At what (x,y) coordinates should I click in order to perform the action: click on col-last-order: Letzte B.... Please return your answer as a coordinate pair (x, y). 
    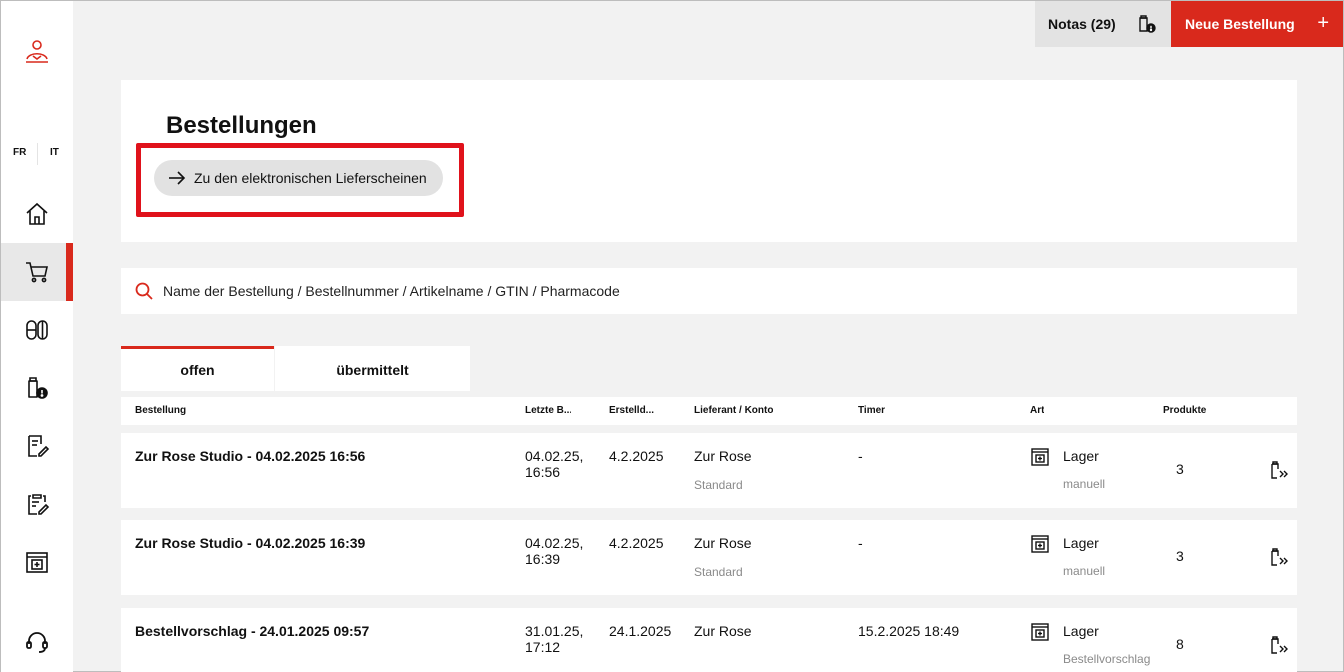
    Looking at the image, I should click on (548, 410).